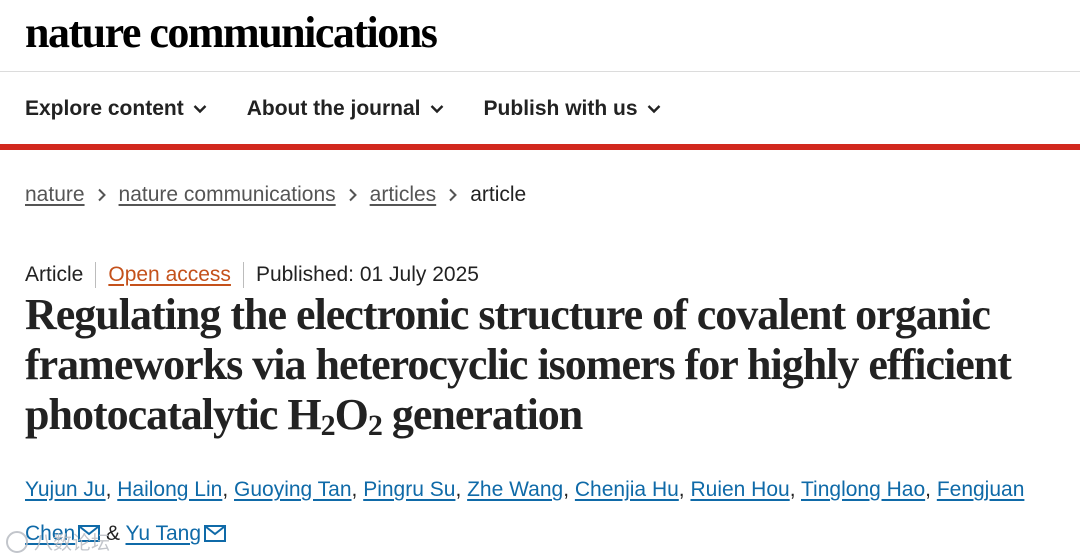 The height and width of the screenshot is (558, 1080). What do you see at coordinates (863, 489) in the screenshot?
I see `author-link: Tinglong Hao` at bounding box center [863, 489].